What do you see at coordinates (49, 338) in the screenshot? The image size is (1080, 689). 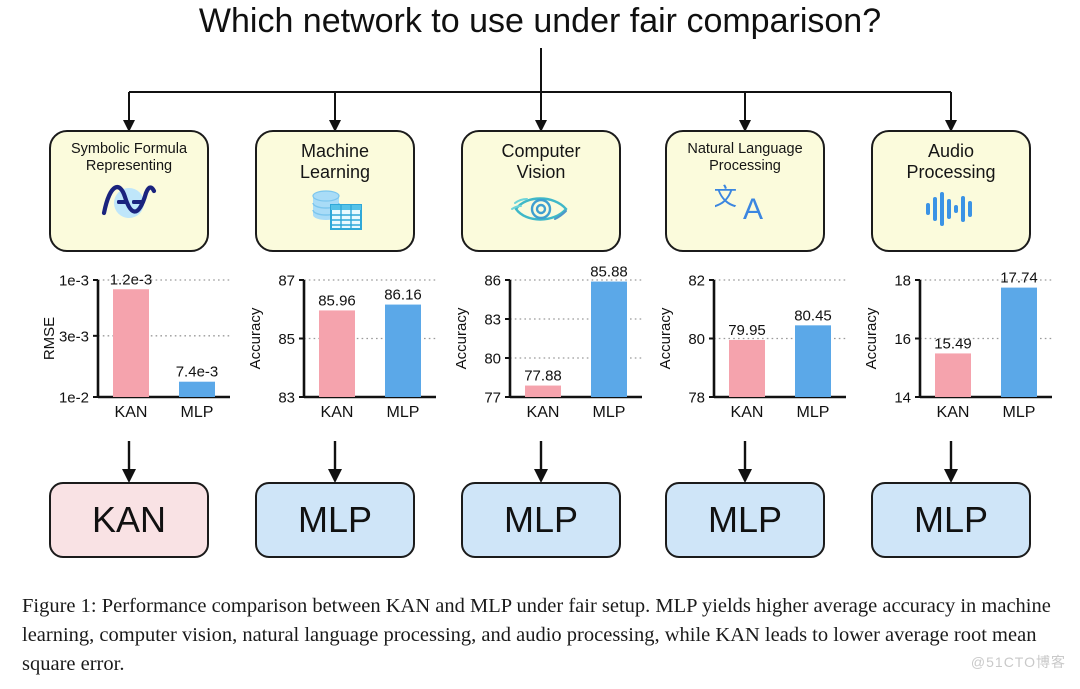 I see `y-axis-title: RMSE` at bounding box center [49, 338].